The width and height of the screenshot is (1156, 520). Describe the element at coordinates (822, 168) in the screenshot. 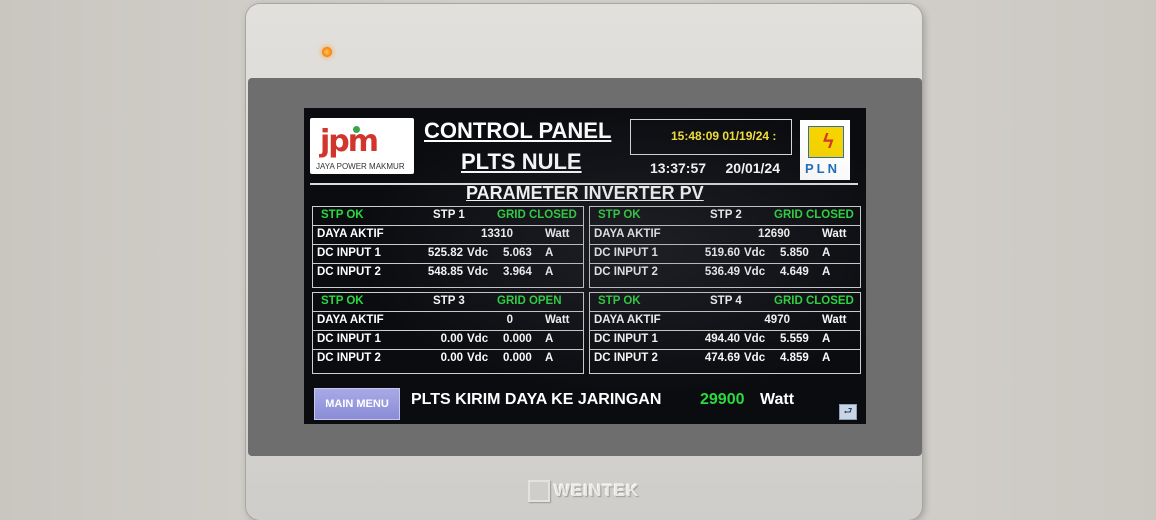

I see `pln-logo-text: PLN` at that location.